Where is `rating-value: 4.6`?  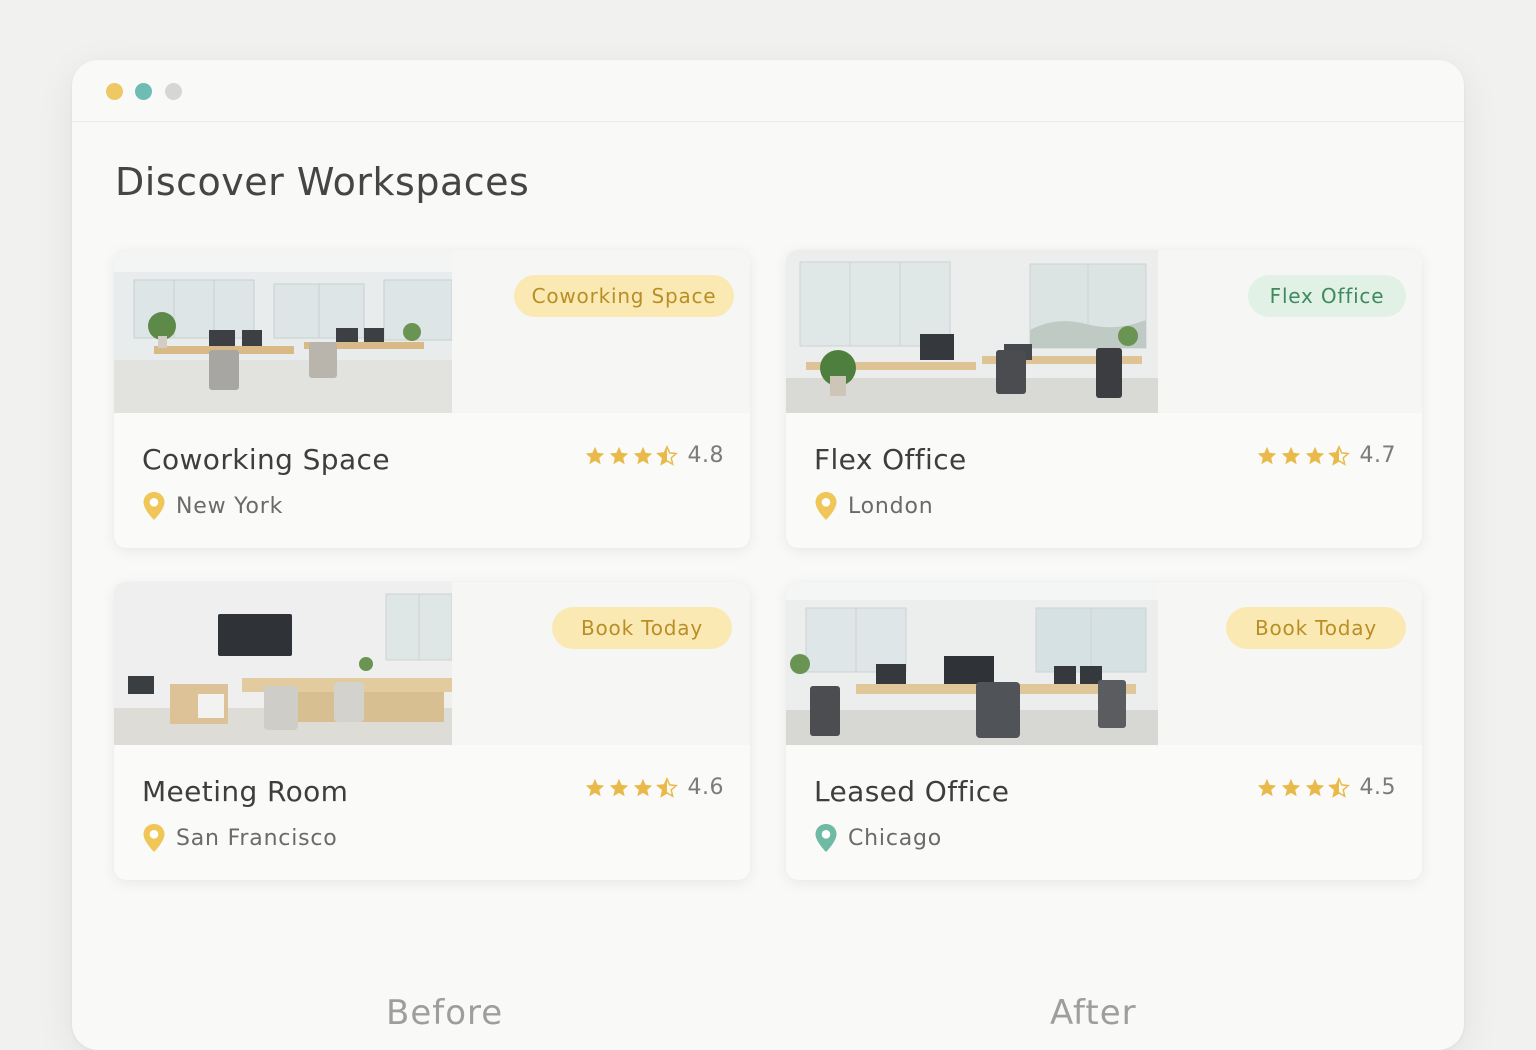 rating-value: 4.6 is located at coordinates (705, 787).